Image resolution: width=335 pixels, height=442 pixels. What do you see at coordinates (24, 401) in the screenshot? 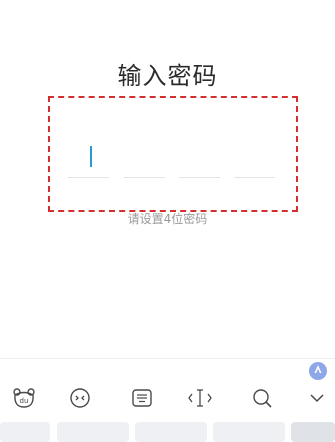
I see `svg-text: du` at bounding box center [24, 401].